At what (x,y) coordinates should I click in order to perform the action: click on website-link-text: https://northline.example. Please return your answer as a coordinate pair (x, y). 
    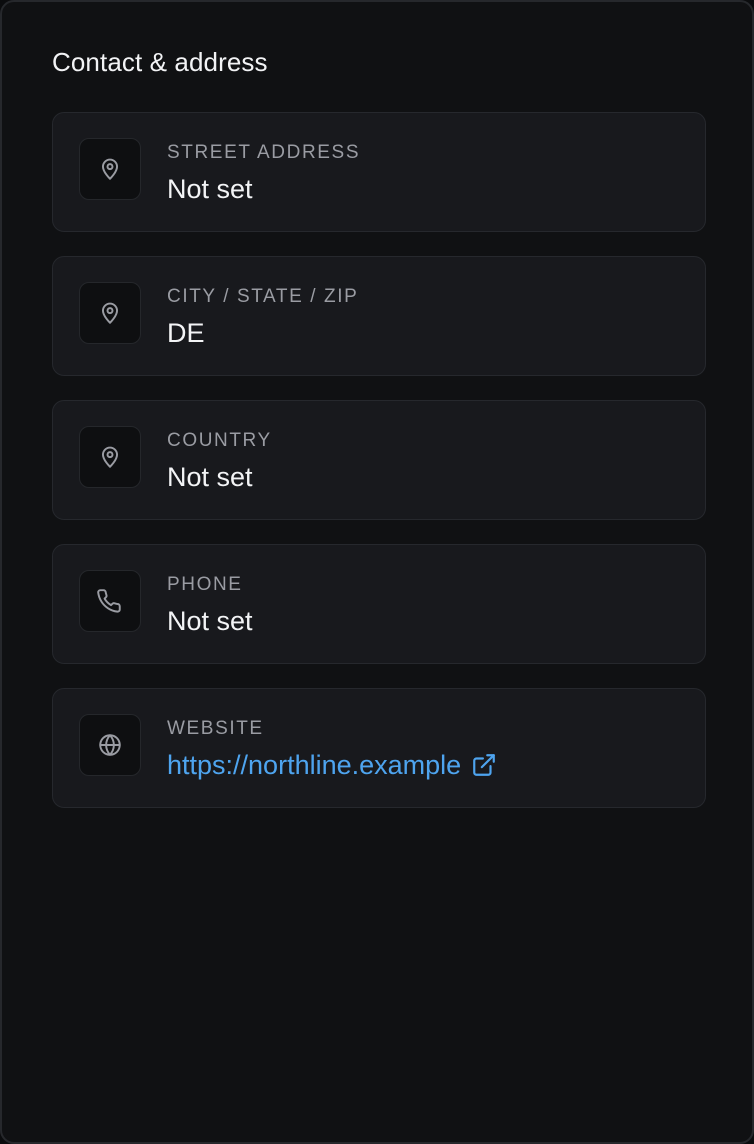
    Looking at the image, I should click on (314, 765).